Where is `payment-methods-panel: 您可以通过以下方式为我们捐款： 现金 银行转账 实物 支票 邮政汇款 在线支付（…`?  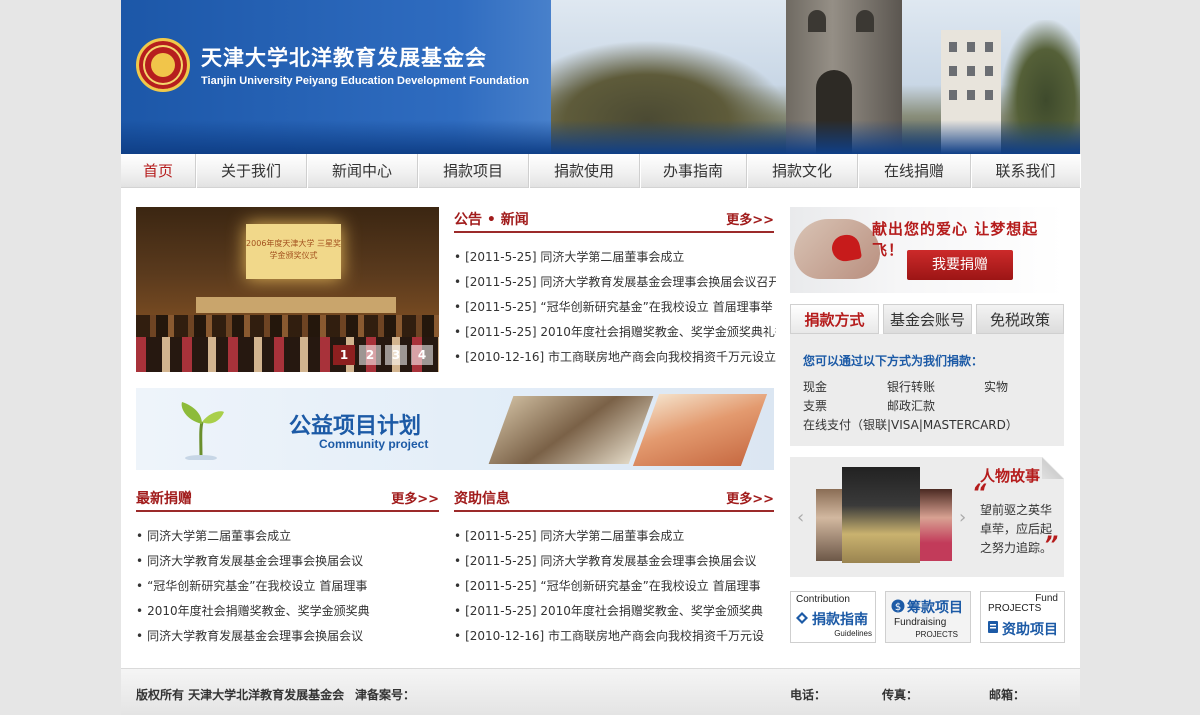
payment-methods-panel: 您可以通过以下方式为我们捐款： 现金 银行转账 实物 支票 邮政汇款 在线支付（… is located at coordinates (927, 390).